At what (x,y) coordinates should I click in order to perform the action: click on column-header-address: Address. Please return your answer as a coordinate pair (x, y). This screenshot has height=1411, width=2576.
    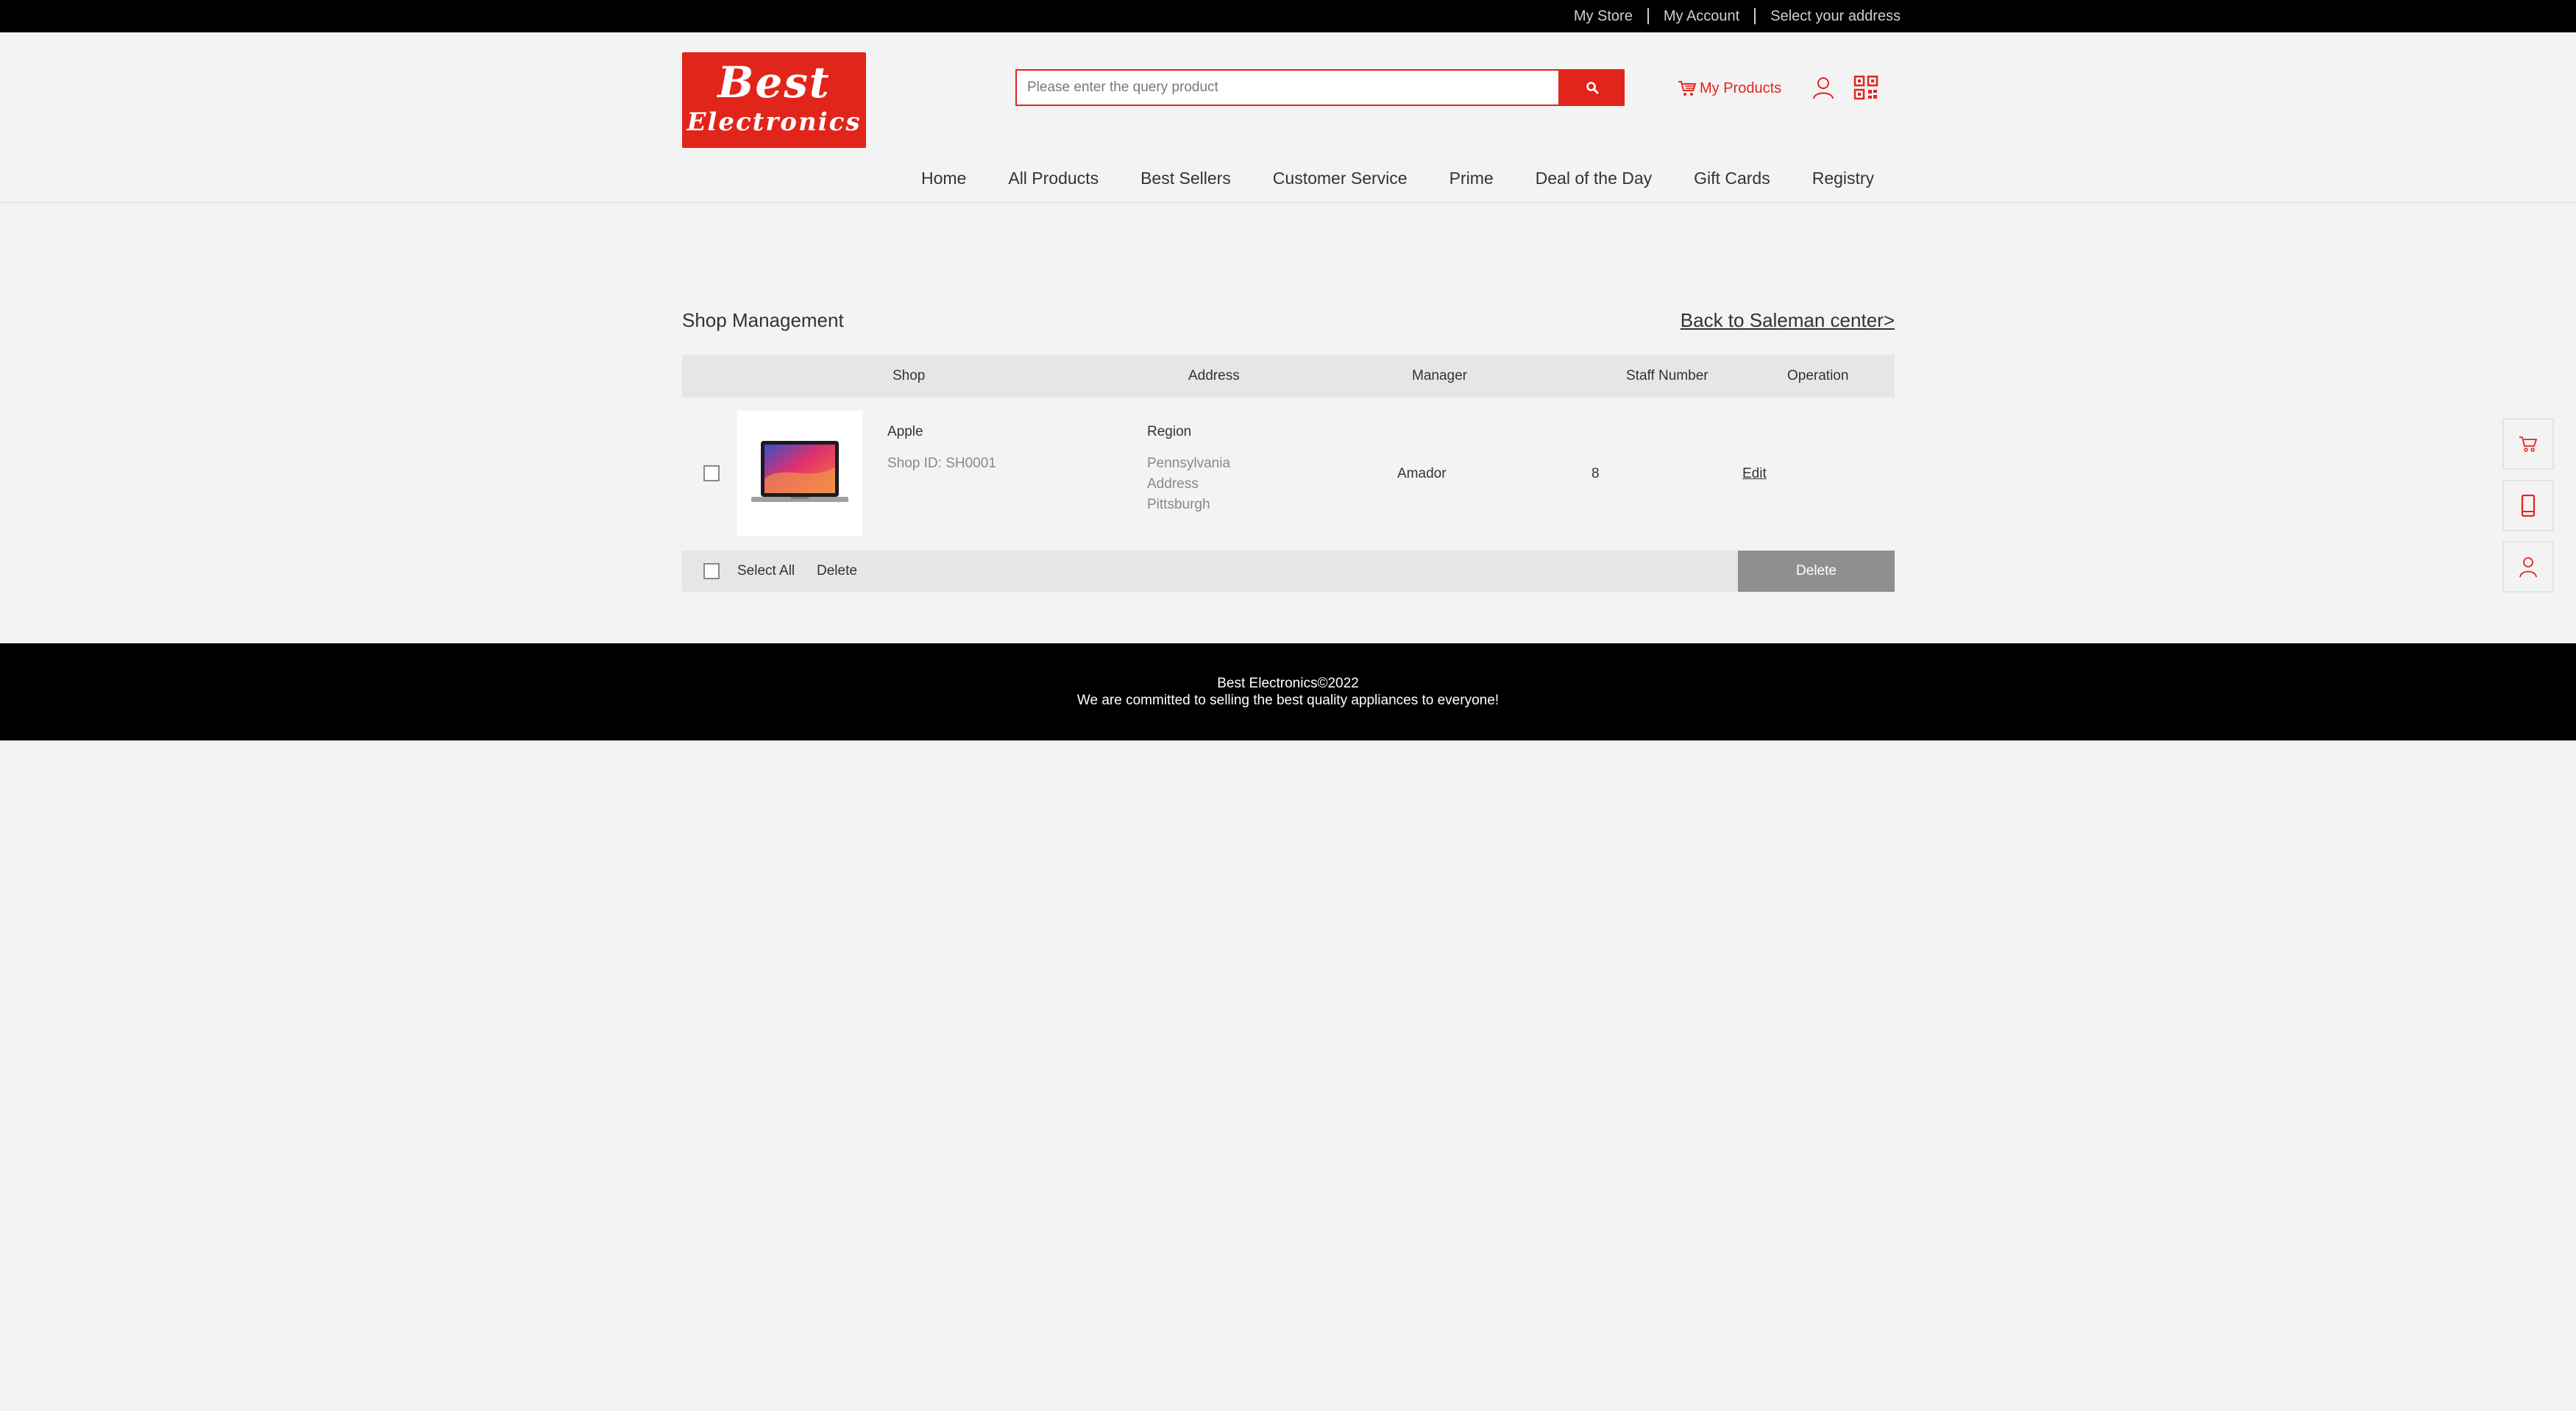
    Looking at the image, I should click on (1214, 375).